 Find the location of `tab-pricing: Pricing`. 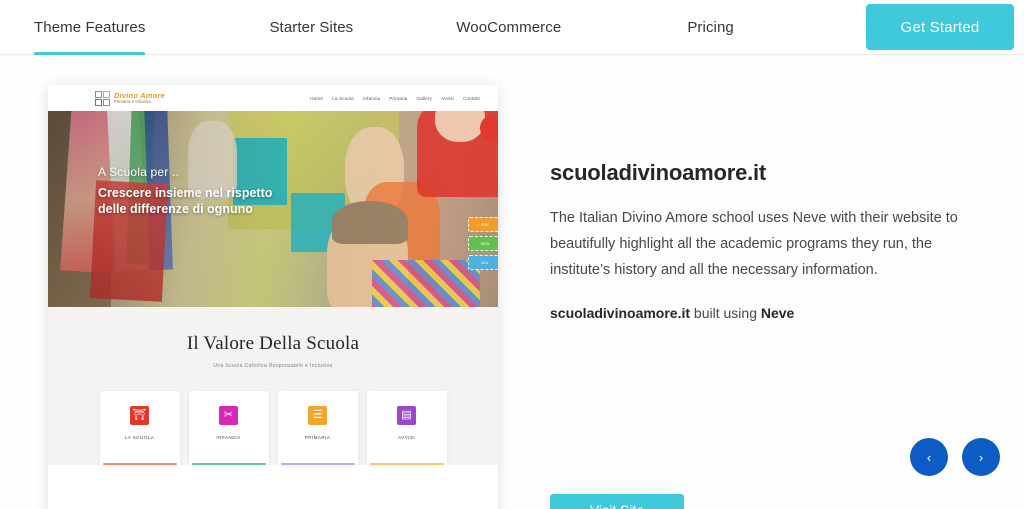

tab-pricing: Pricing is located at coordinates (710, 27).